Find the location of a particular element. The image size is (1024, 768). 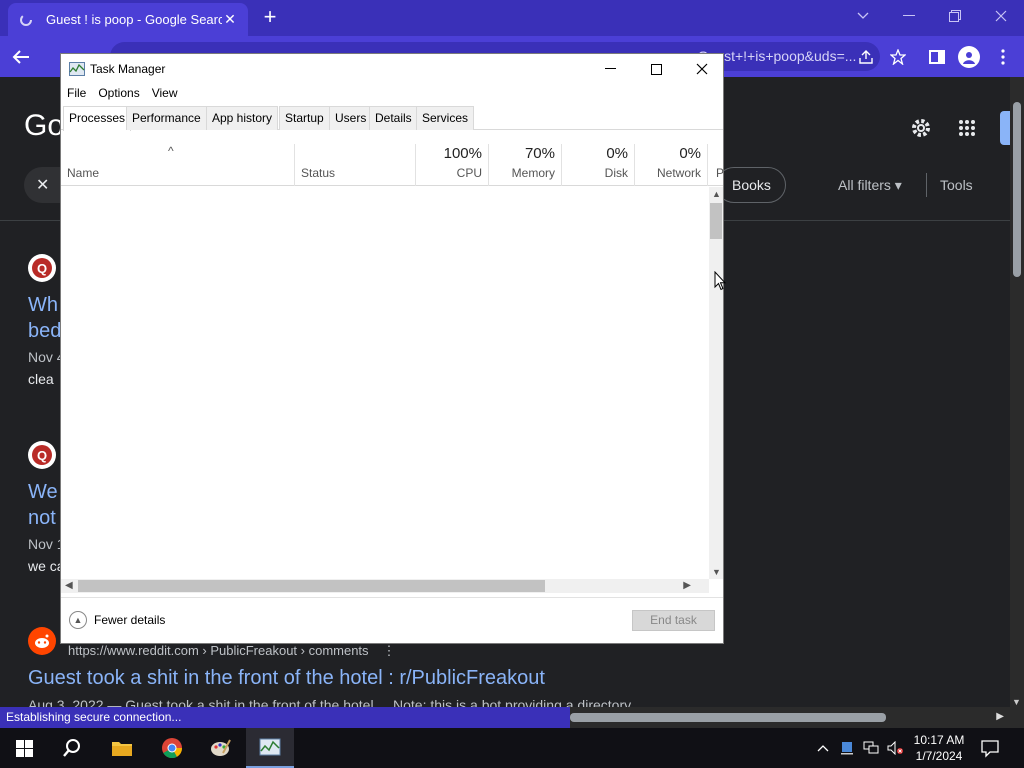

bookmark-star-icon is located at coordinates (898, 57).